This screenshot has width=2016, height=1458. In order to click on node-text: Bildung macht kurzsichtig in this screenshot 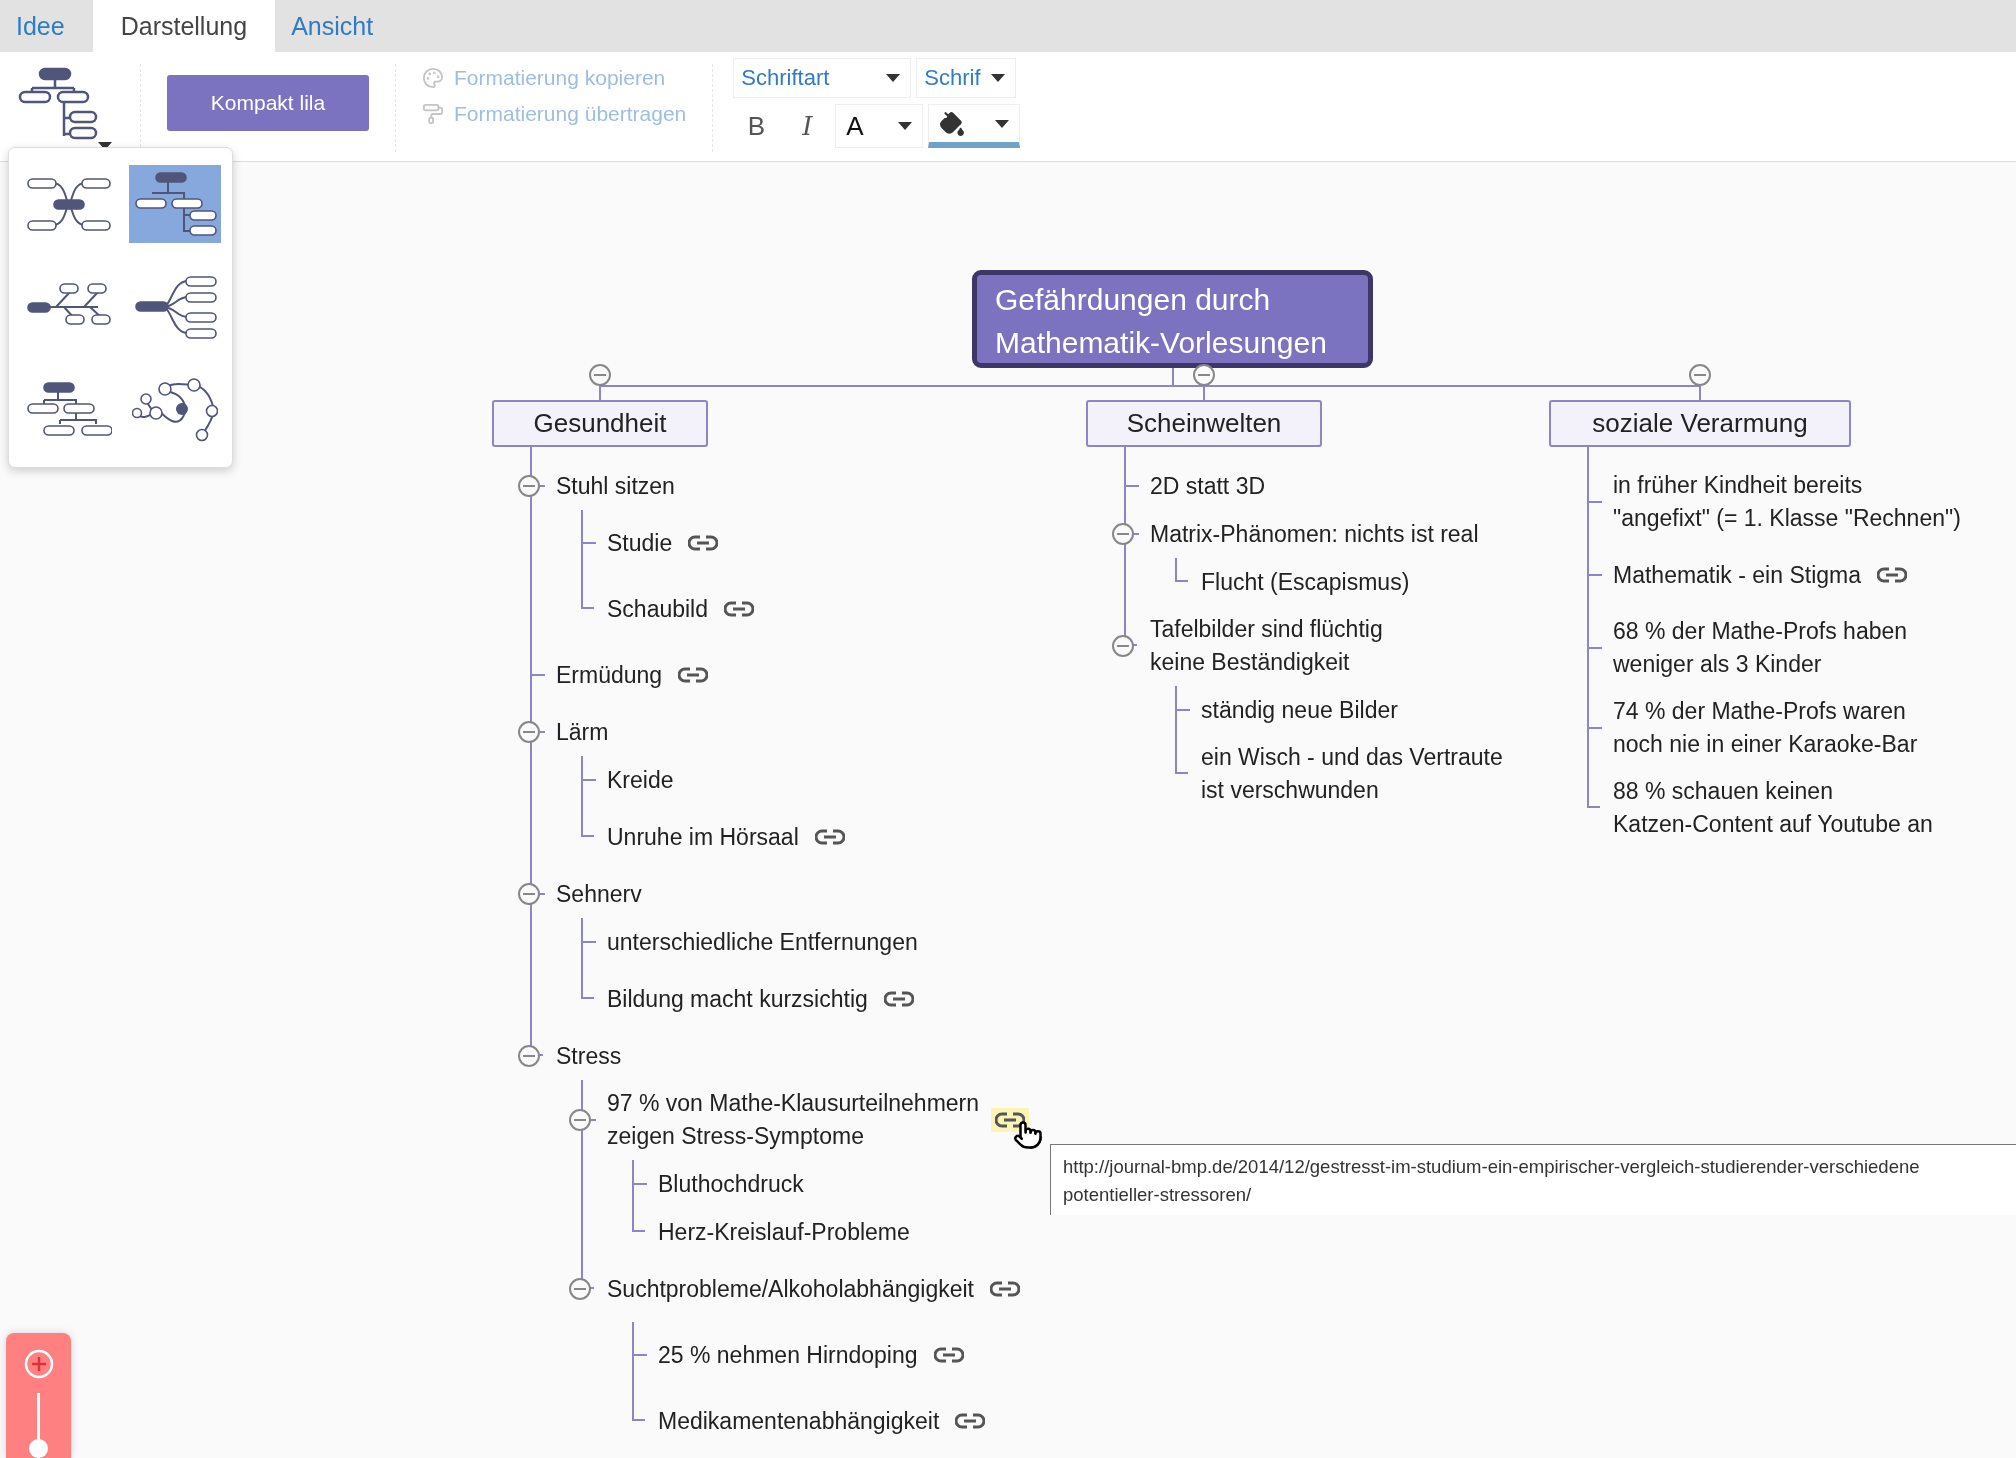, I will do `click(737, 999)`.